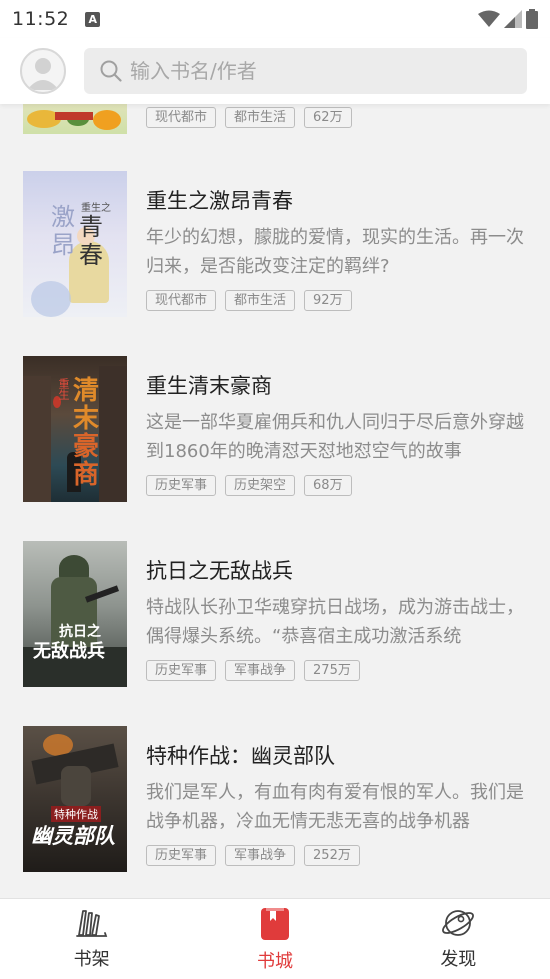 The image size is (550, 979). What do you see at coordinates (489, 18) in the screenshot?
I see `wifi-icon` at bounding box center [489, 18].